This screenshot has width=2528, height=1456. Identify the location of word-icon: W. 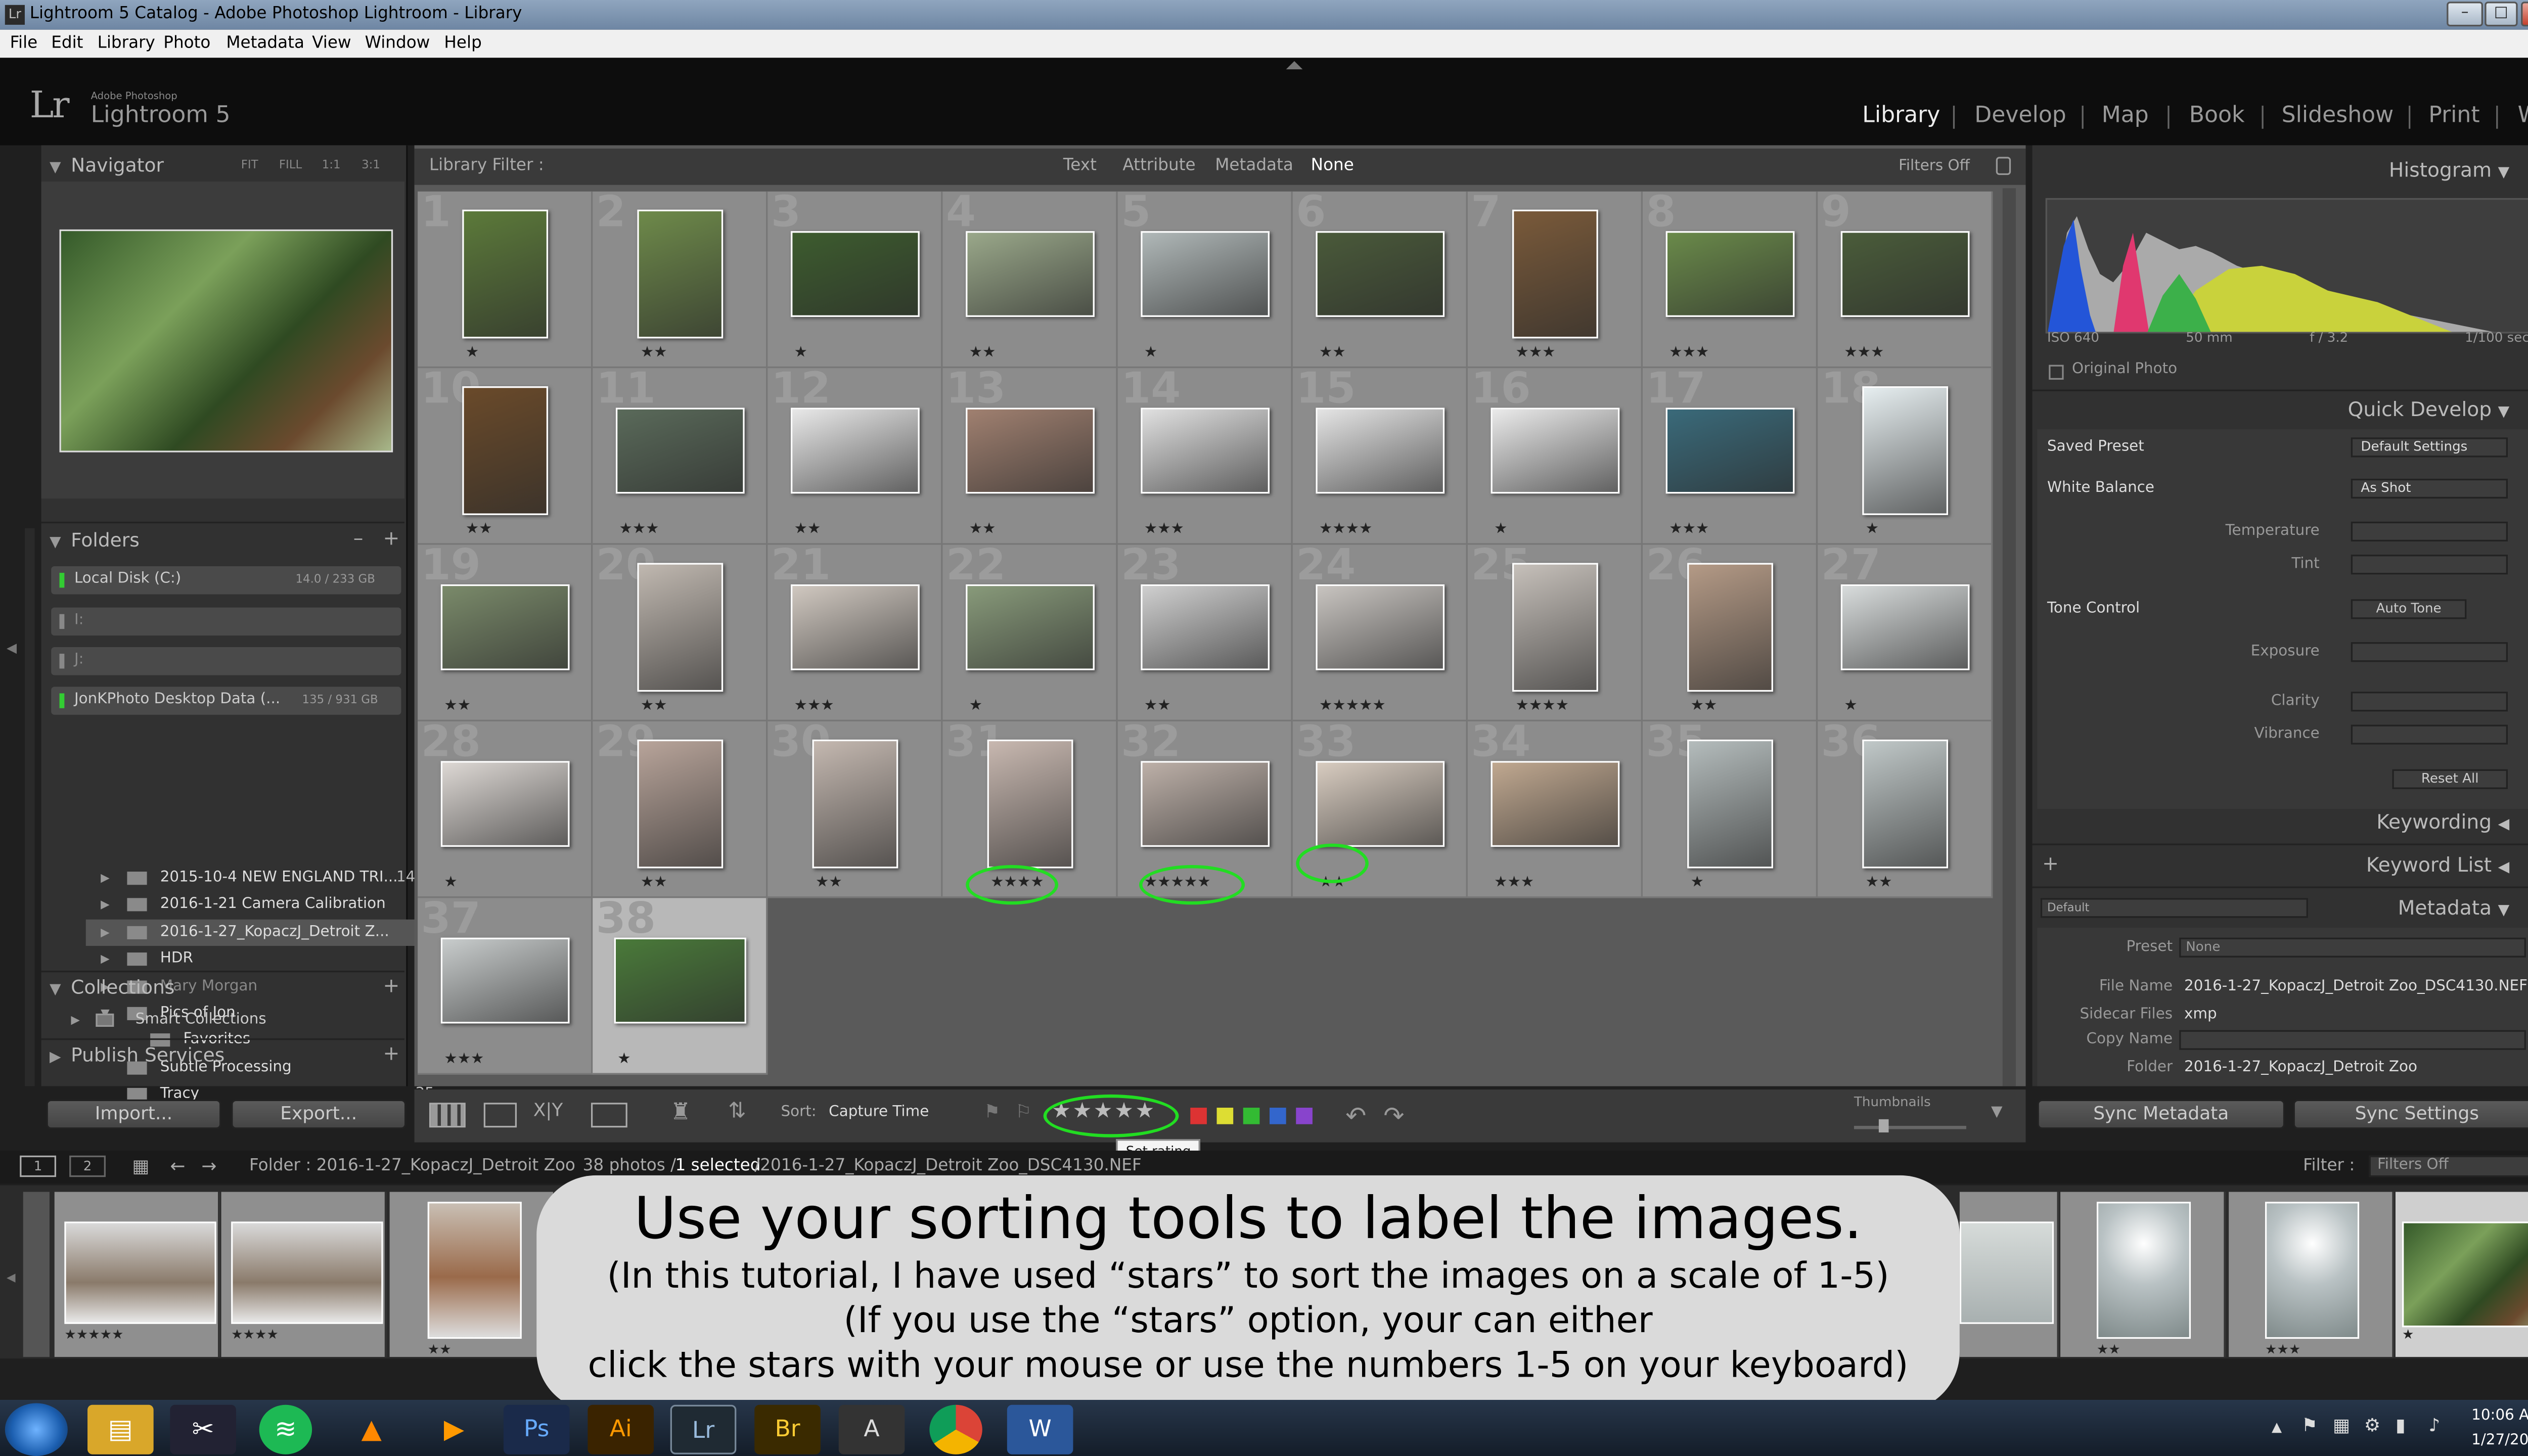
(1040, 1429).